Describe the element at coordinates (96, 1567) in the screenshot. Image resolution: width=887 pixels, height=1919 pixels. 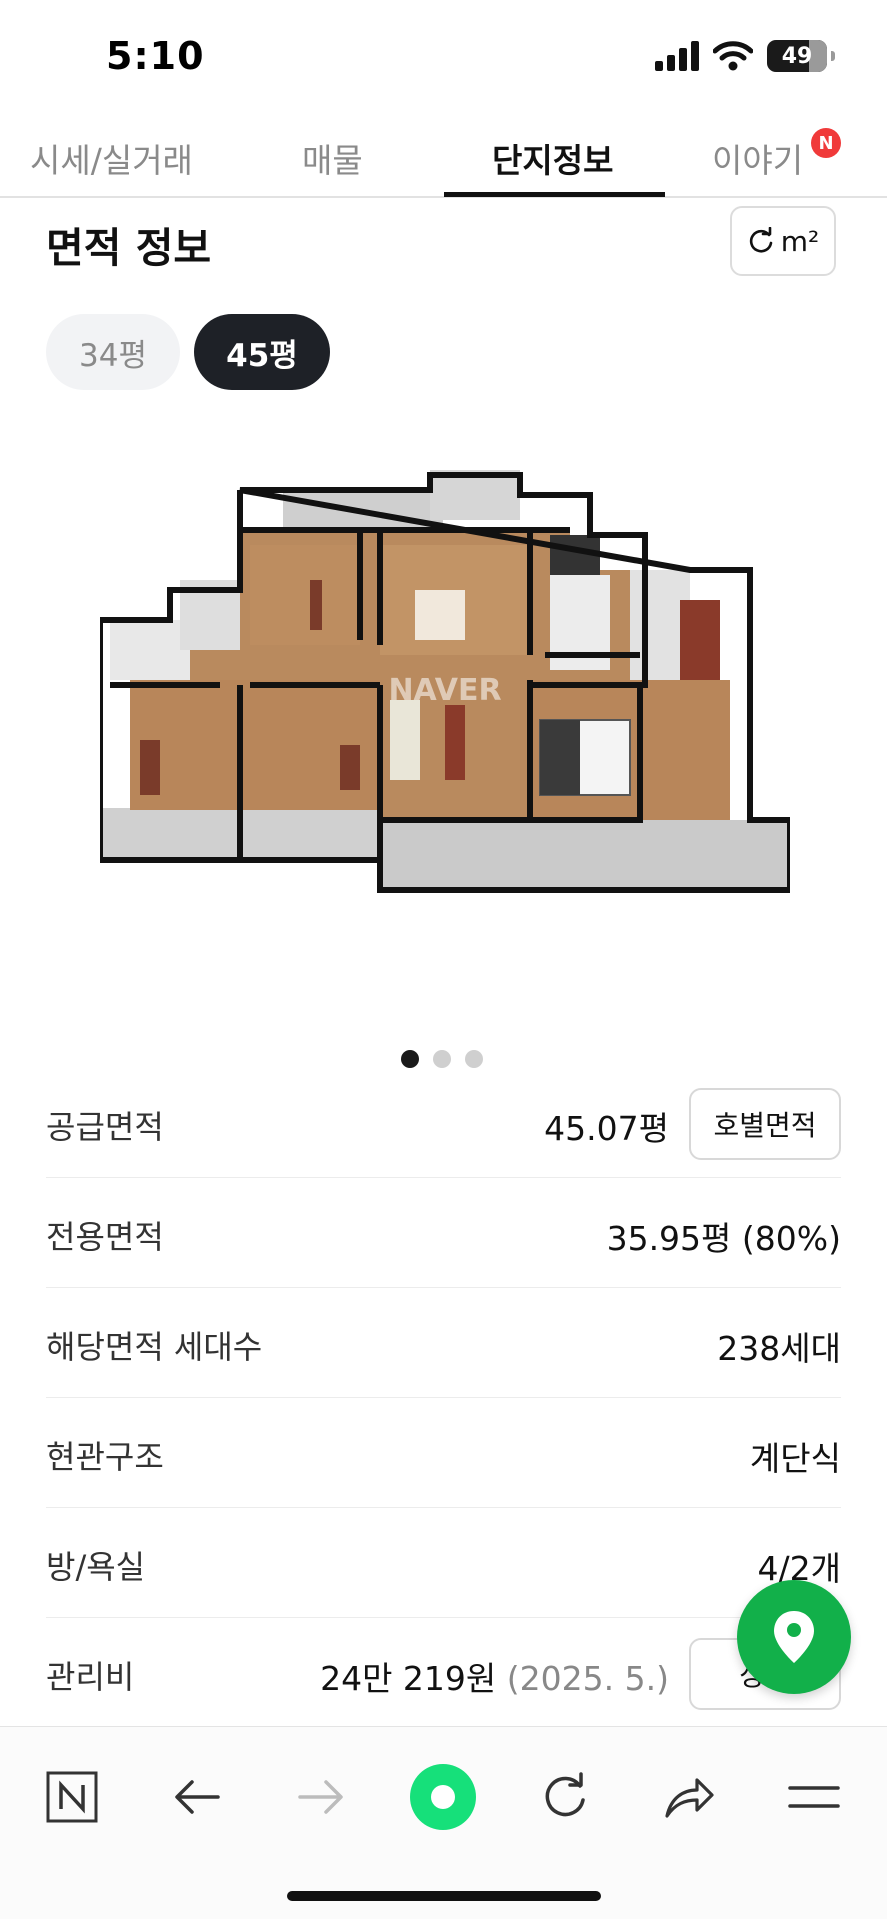
I see `info-label: 방/욕실` at that location.